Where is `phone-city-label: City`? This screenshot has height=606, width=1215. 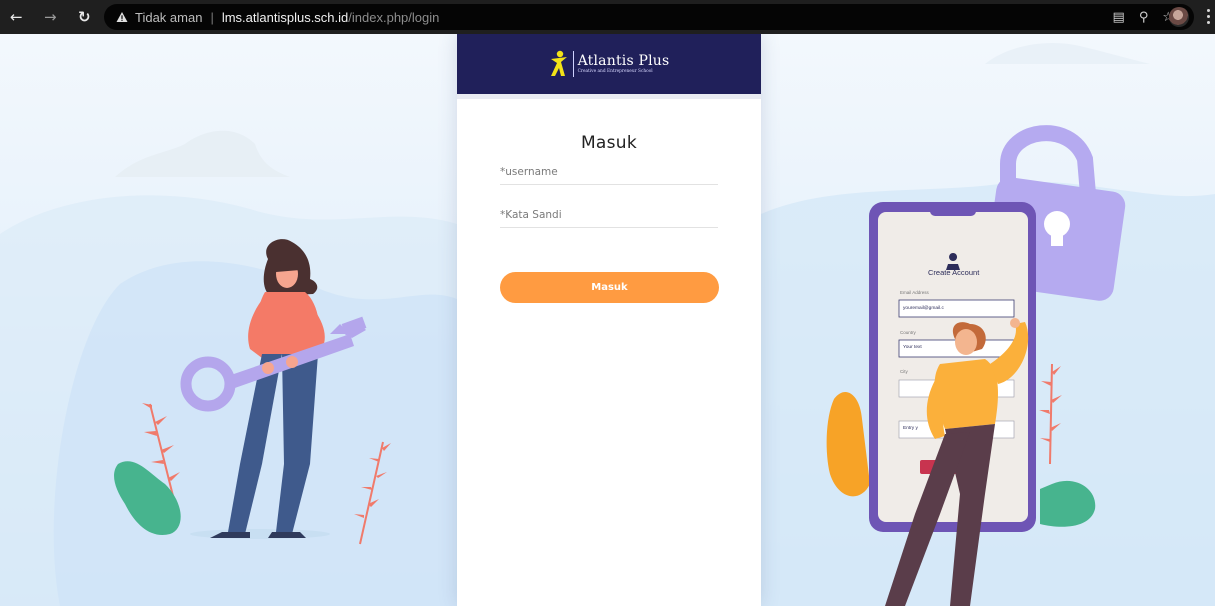 phone-city-label: City is located at coordinates (904, 371).